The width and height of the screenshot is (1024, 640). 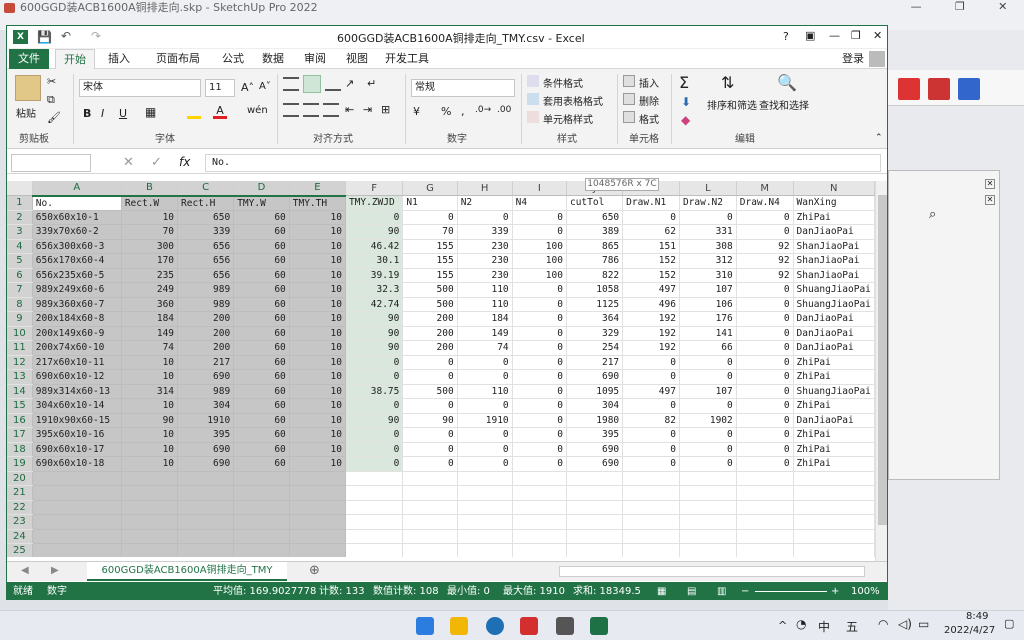 What do you see at coordinates (960, 8) in the screenshot?
I see `restore-icon: ❐` at bounding box center [960, 8].